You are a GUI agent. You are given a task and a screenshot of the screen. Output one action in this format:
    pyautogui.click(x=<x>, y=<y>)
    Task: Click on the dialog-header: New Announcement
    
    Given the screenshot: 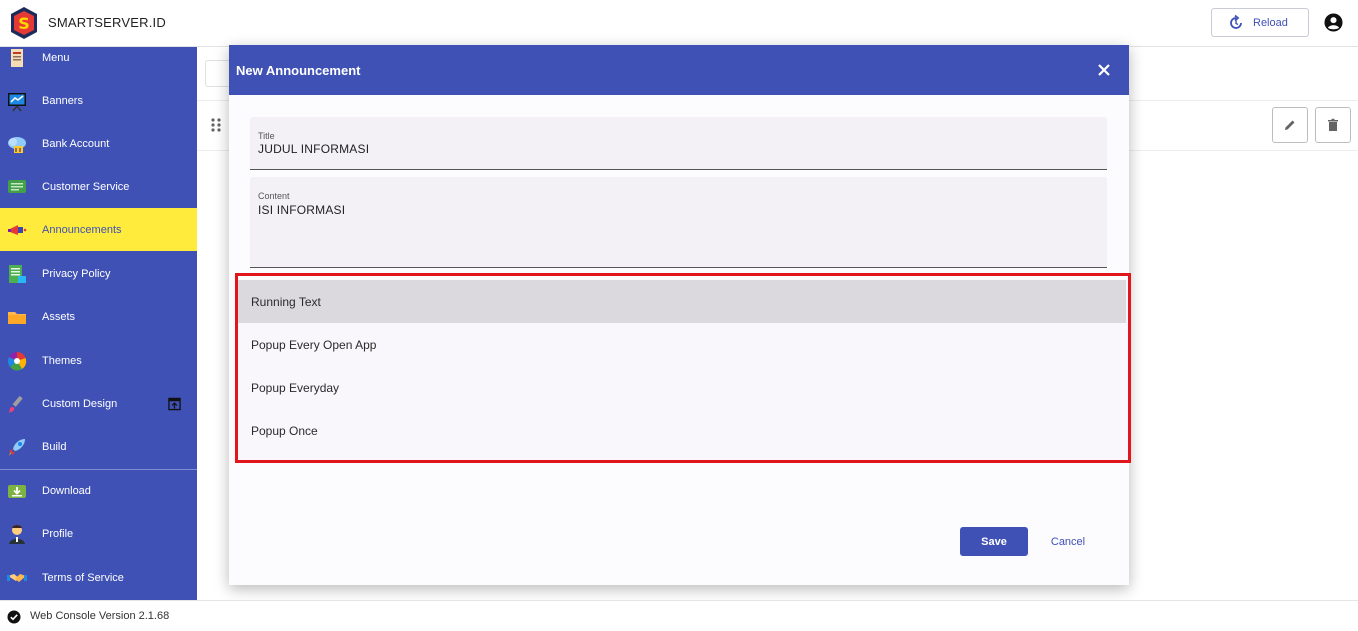 What is the action you would take?
    pyautogui.click(x=679, y=70)
    